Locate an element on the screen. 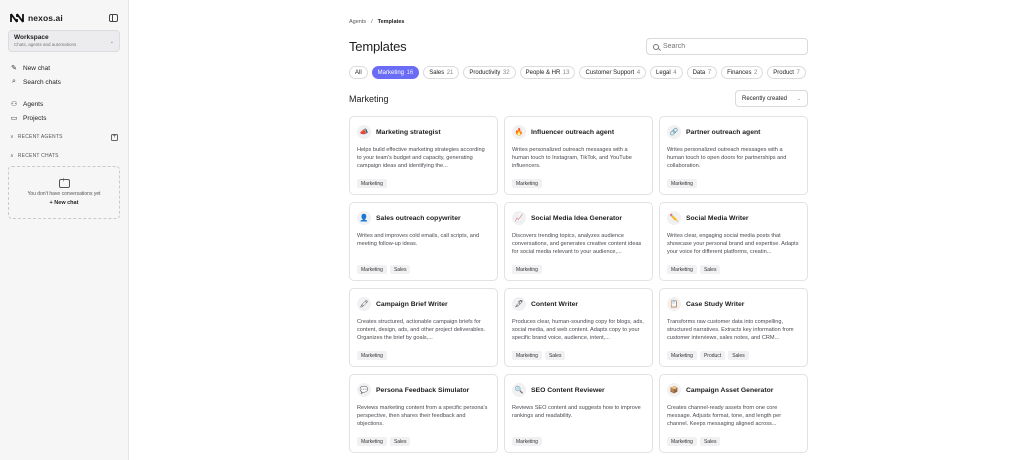 The height and width of the screenshot is (460, 1024). brand: nexos.ai is located at coordinates (36, 18).